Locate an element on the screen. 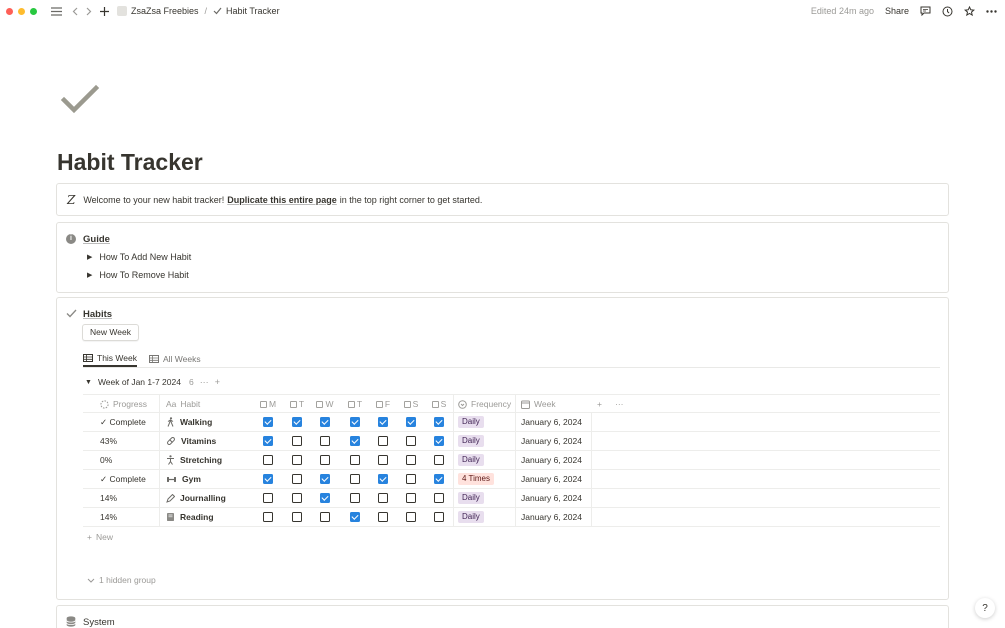 This screenshot has width=1005, height=628. column-header-progress: Progress is located at coordinates (121, 404).